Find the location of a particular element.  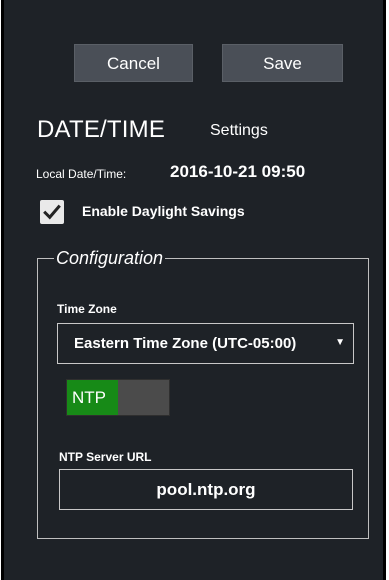

ntp-toggle: NTP is located at coordinates (118, 397).